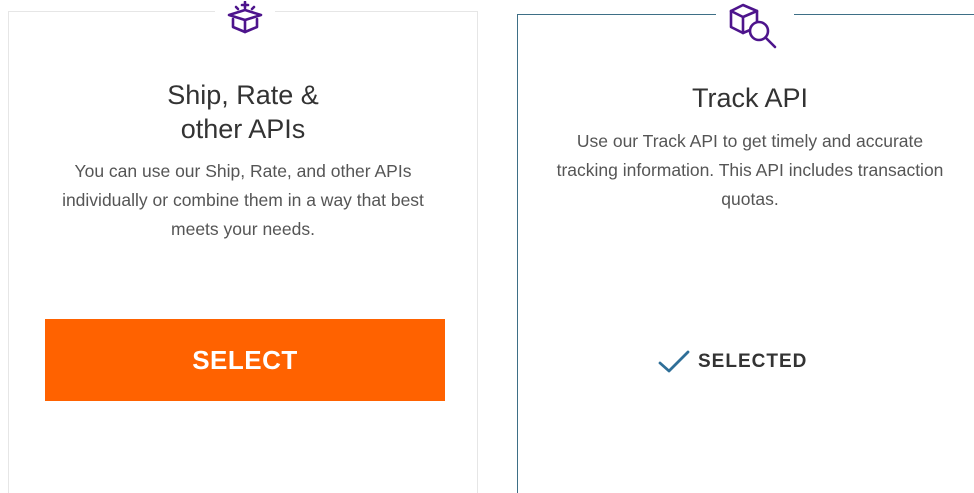  What do you see at coordinates (753, 361) in the screenshot?
I see `selected-label: SELECTED` at bounding box center [753, 361].